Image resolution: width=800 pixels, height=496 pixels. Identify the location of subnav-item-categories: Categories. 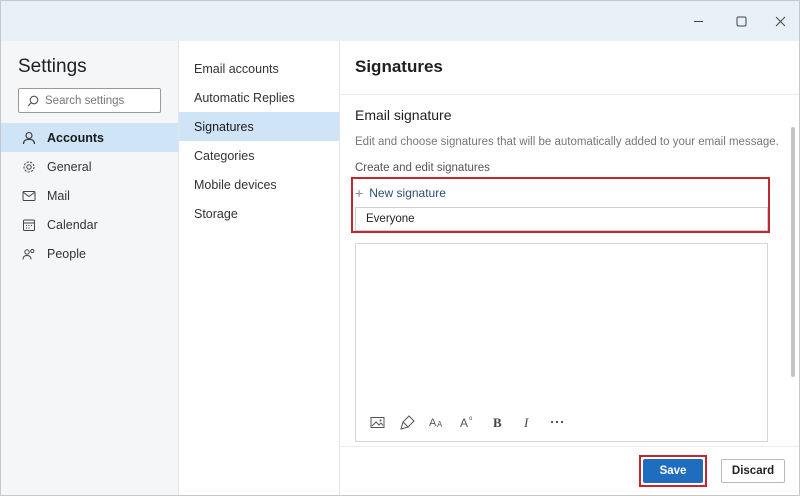
(259, 155).